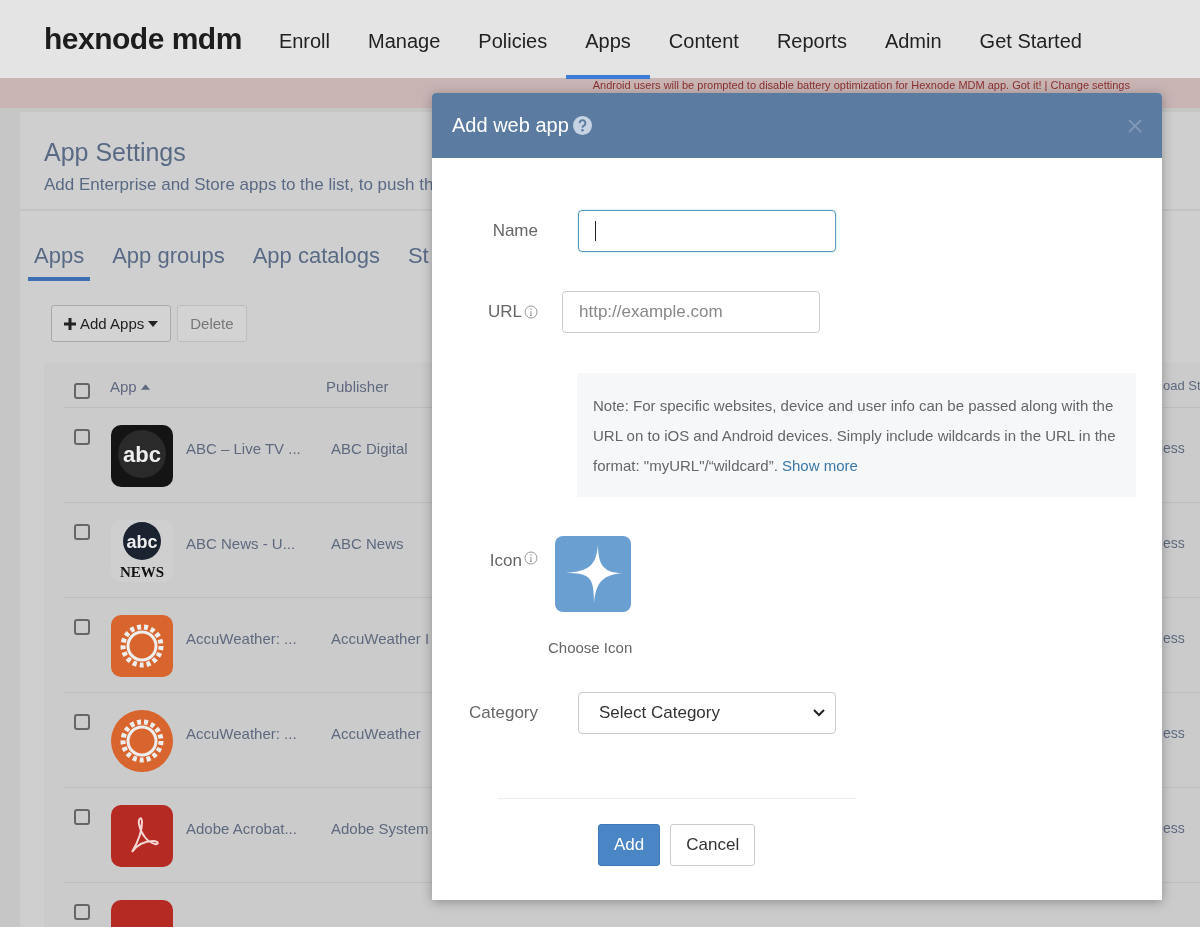  Describe the element at coordinates (115, 152) in the screenshot. I see `page-title: App Settings` at that location.